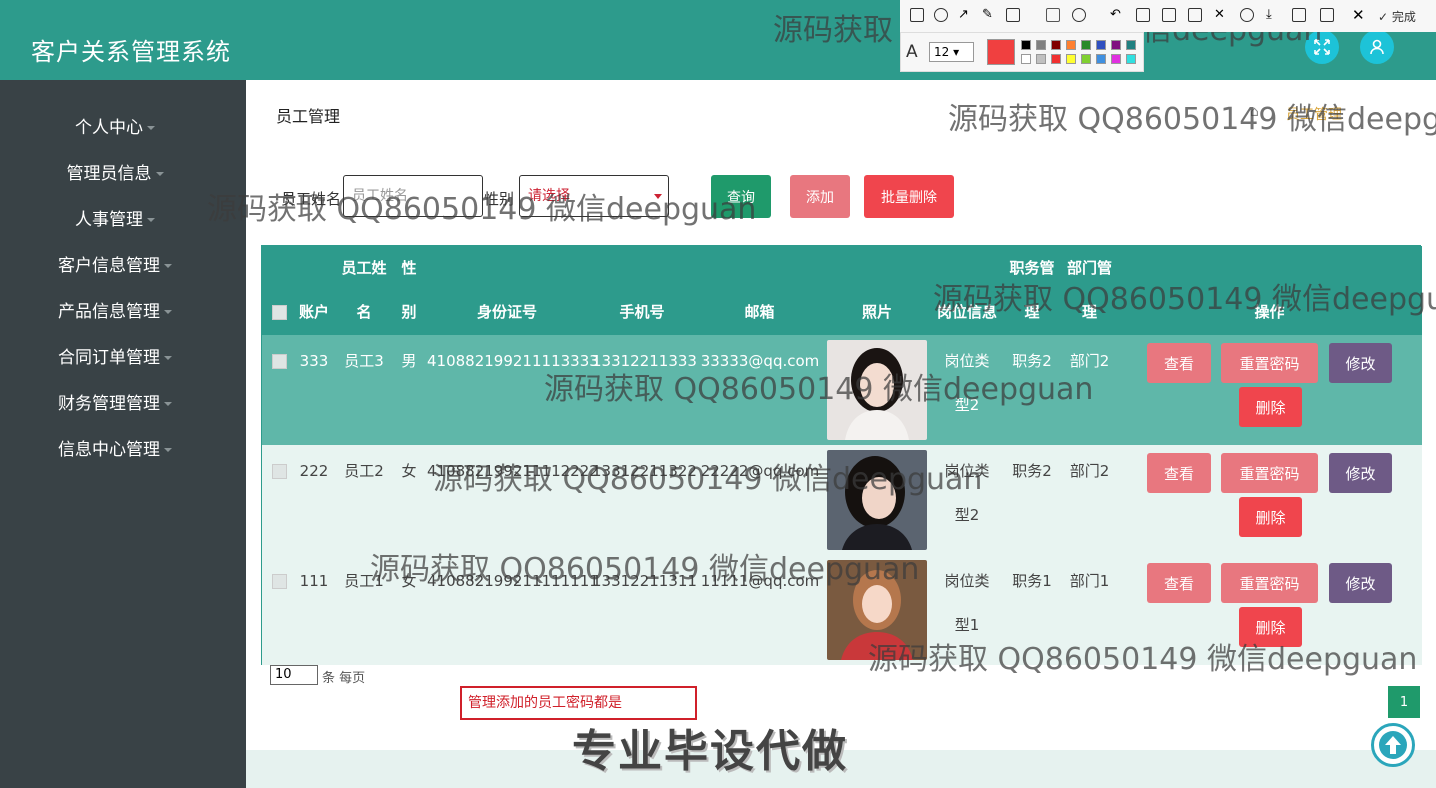  I want to click on done-label: 完成, so click(1403, 17).